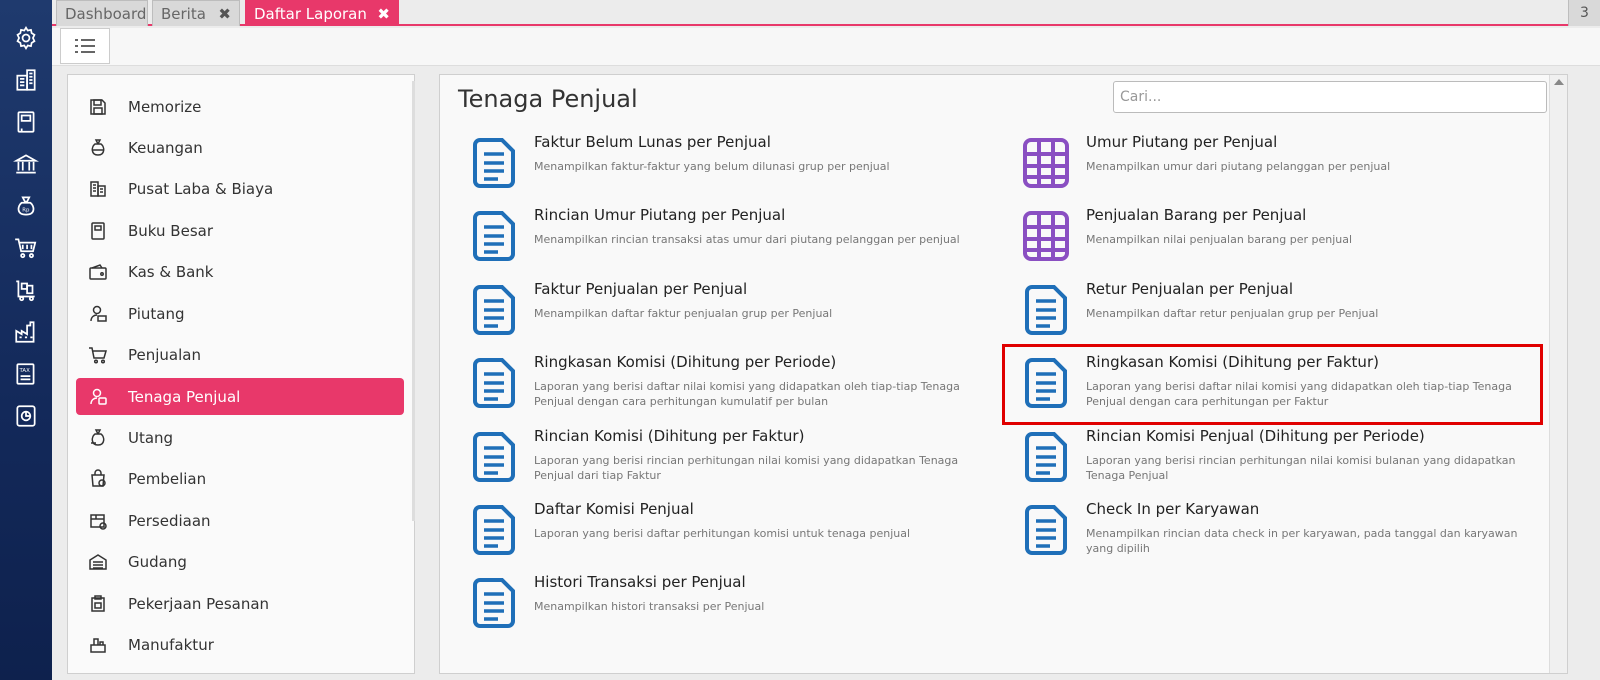 The height and width of the screenshot is (680, 1600). Describe the element at coordinates (240, 106) in the screenshot. I see `sidebar-item-memorize: Memorize` at that location.